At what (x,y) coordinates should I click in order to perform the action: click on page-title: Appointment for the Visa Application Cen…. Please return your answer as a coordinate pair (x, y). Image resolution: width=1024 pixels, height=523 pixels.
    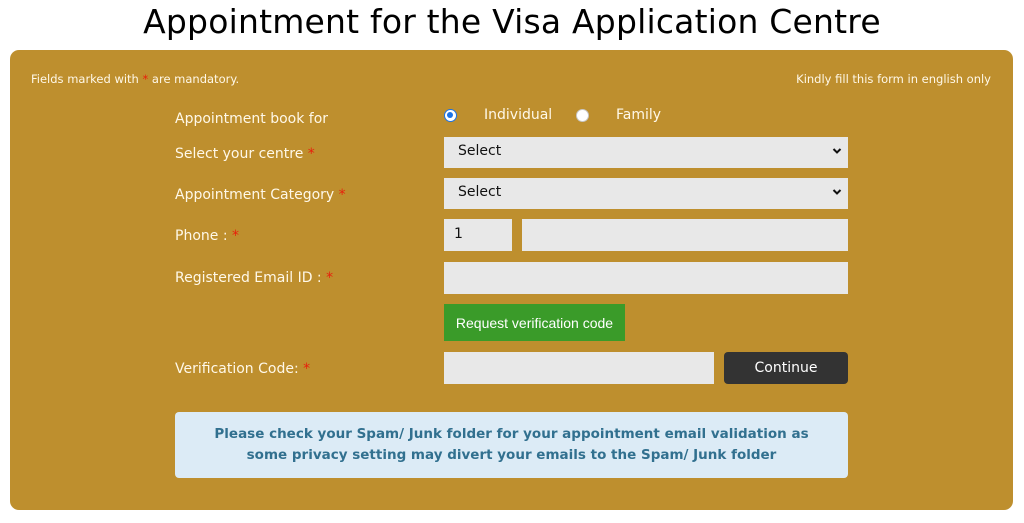
    Looking at the image, I should click on (512, 21).